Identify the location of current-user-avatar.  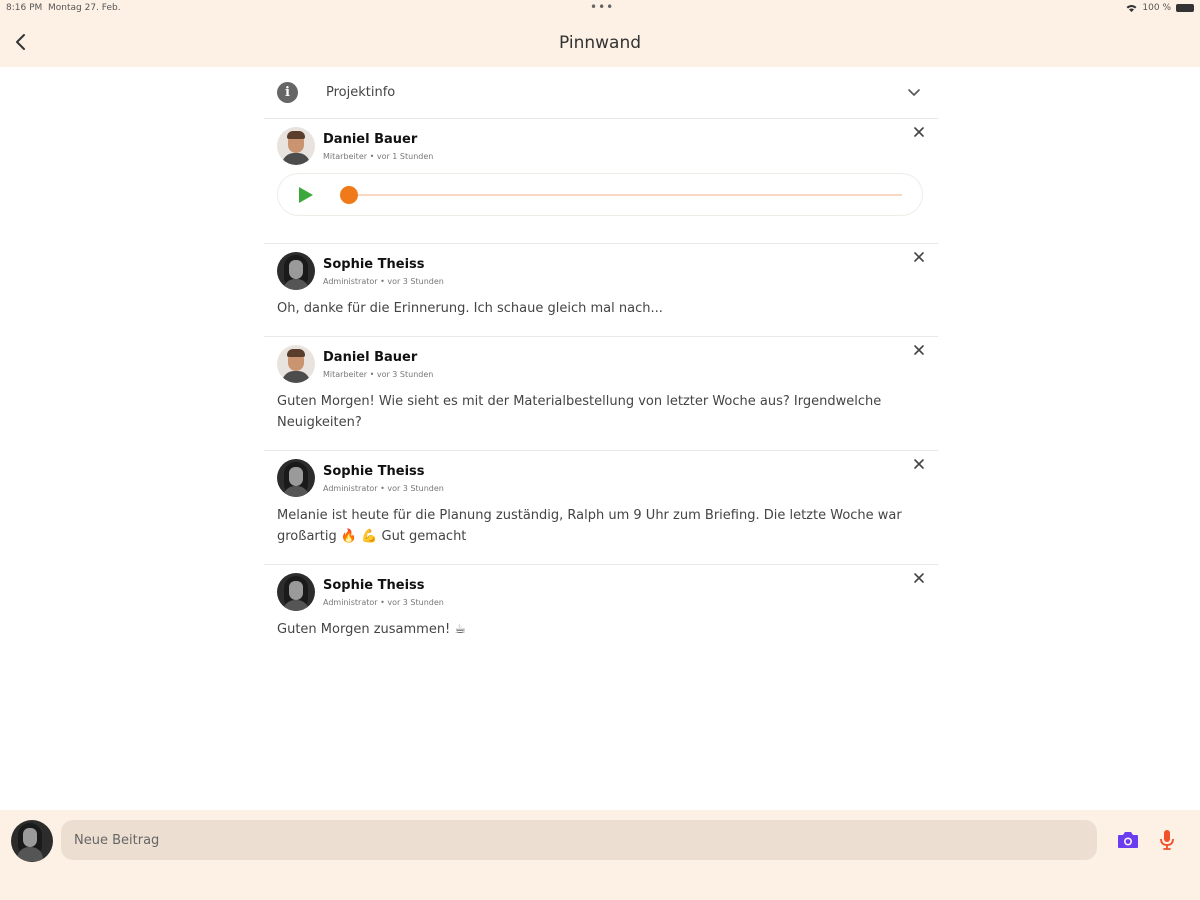
(32, 841).